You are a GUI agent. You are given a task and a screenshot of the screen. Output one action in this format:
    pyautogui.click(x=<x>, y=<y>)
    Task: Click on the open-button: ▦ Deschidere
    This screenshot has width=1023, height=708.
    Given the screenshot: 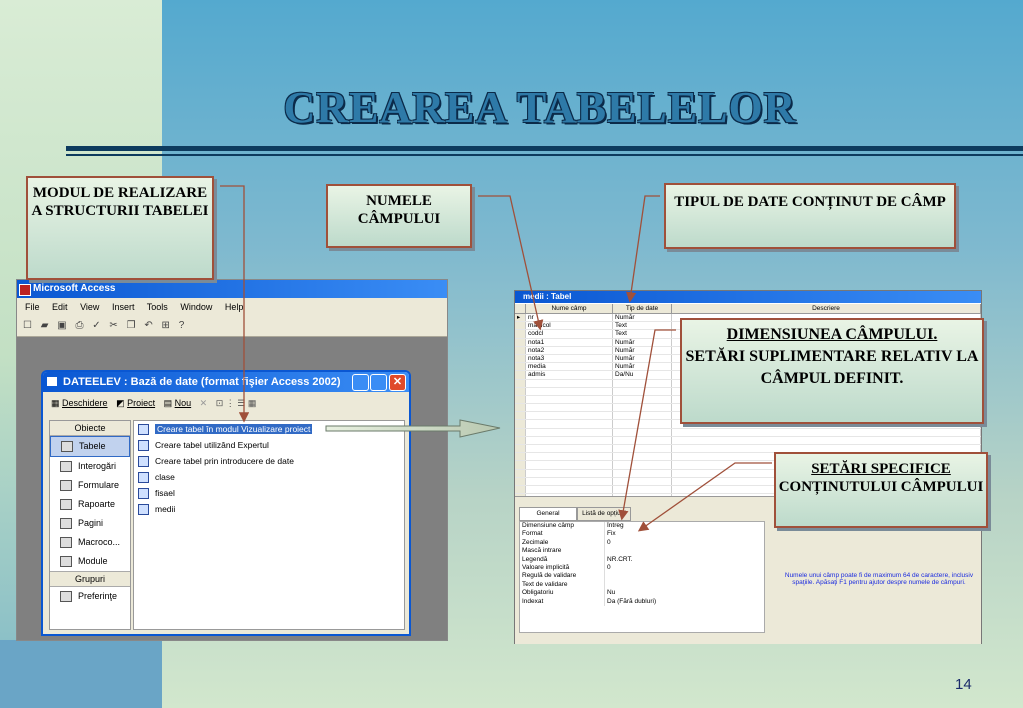 What is the action you would take?
    pyautogui.click(x=79, y=403)
    